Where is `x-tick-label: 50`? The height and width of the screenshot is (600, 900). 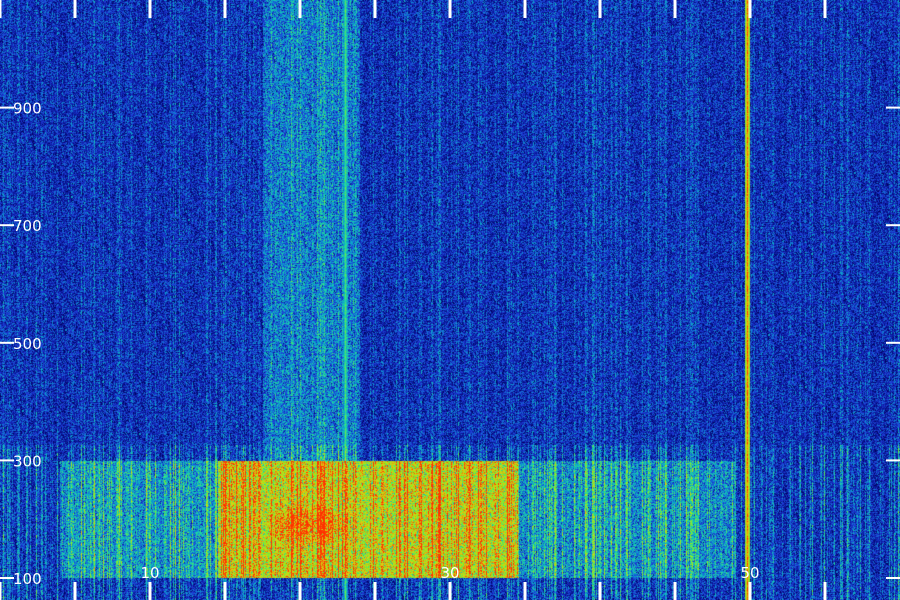
x-tick-label: 50 is located at coordinates (749, 573).